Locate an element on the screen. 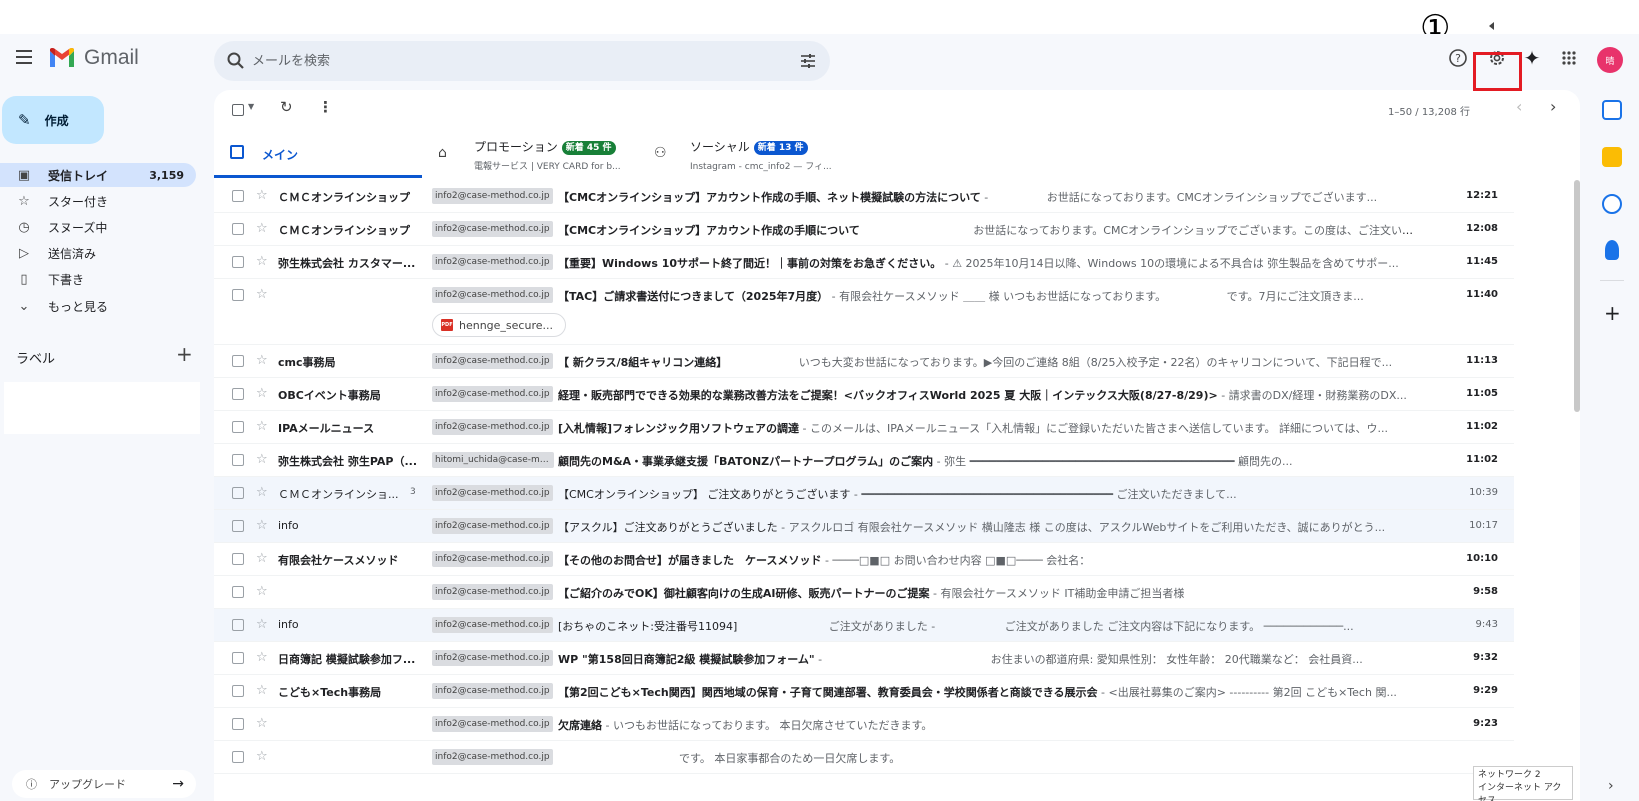 The height and width of the screenshot is (801, 1639). list-scrollbar is located at coordinates (1577, 296).